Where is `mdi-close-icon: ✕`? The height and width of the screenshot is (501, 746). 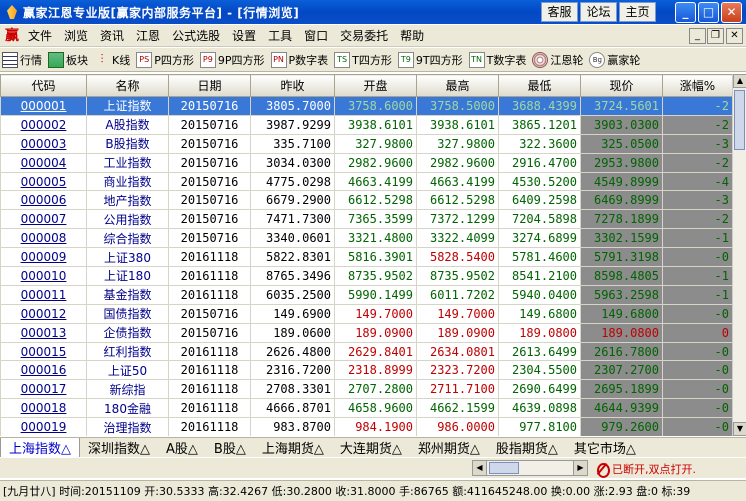
mdi-close-icon: ✕ is located at coordinates (734, 36).